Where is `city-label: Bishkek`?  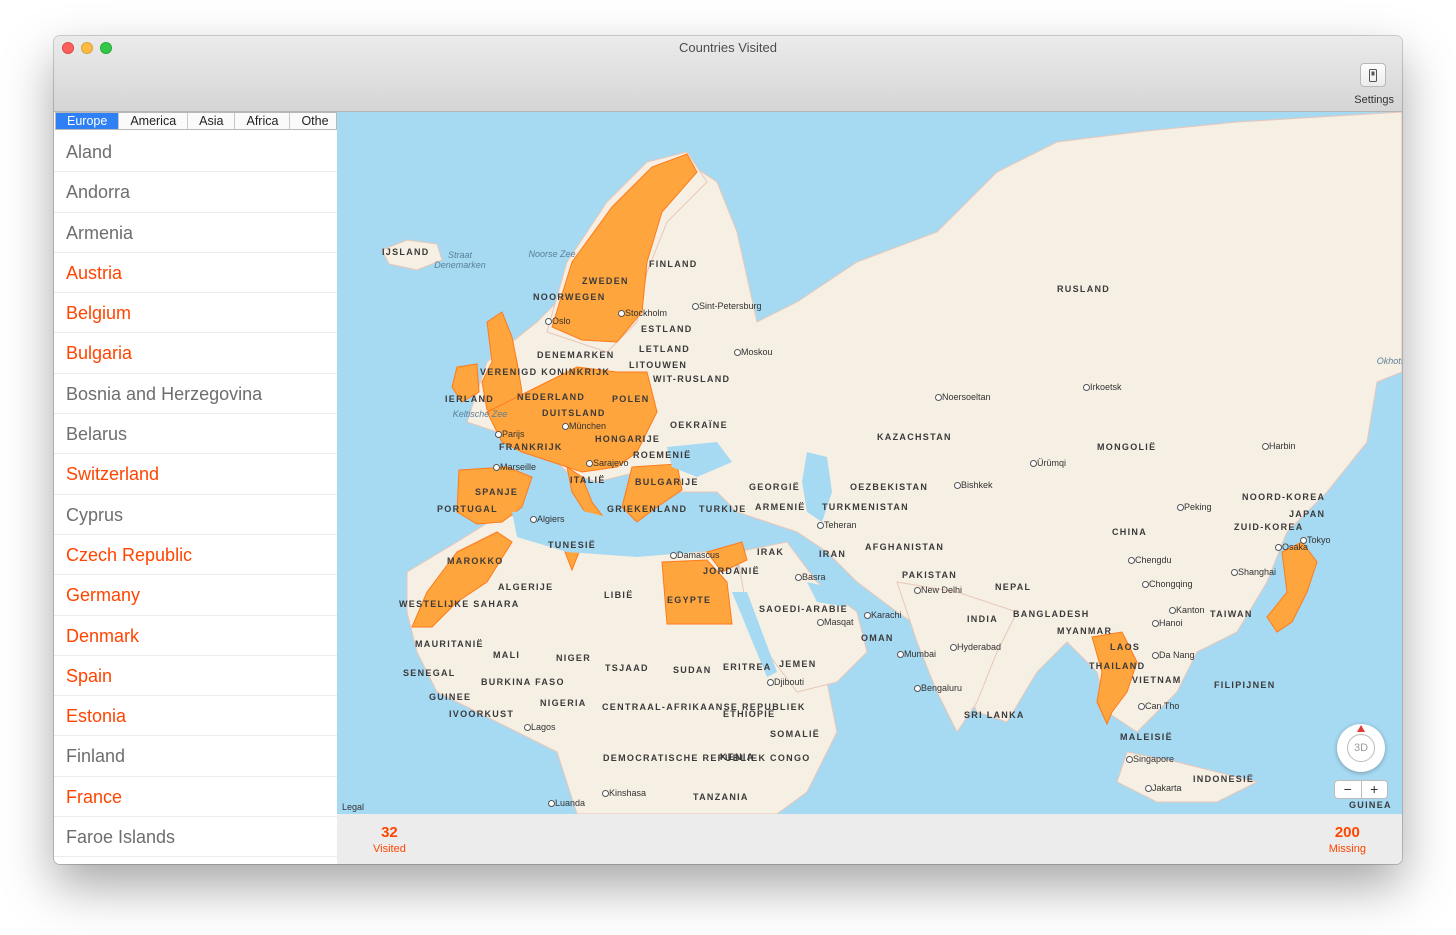 city-label: Bishkek is located at coordinates (977, 485).